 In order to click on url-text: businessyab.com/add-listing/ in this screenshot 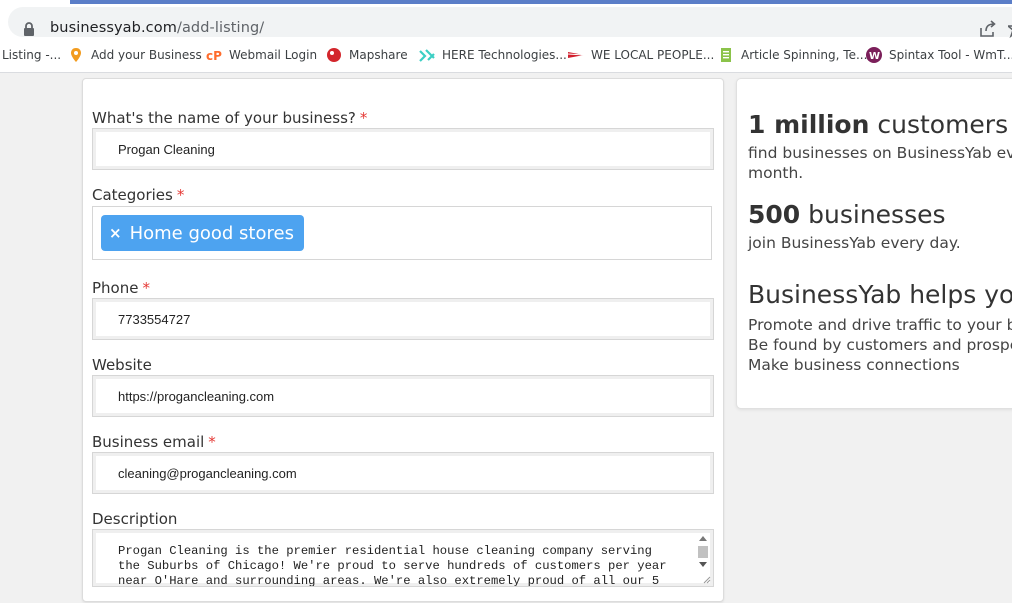, I will do `click(157, 28)`.